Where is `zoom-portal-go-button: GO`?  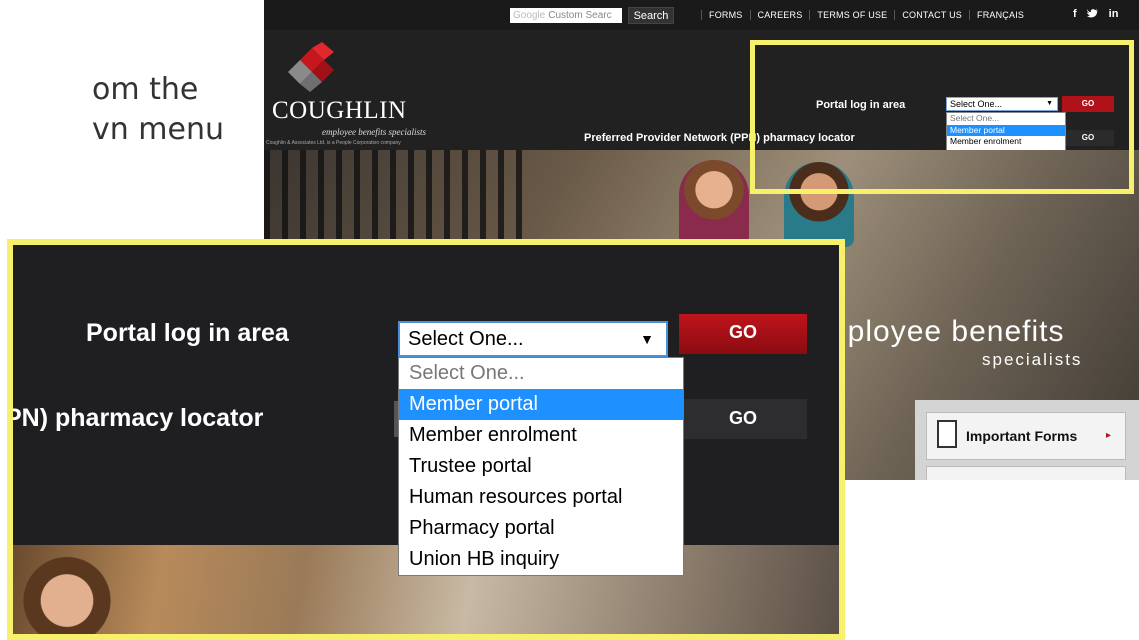 zoom-portal-go-button: GO is located at coordinates (743, 334).